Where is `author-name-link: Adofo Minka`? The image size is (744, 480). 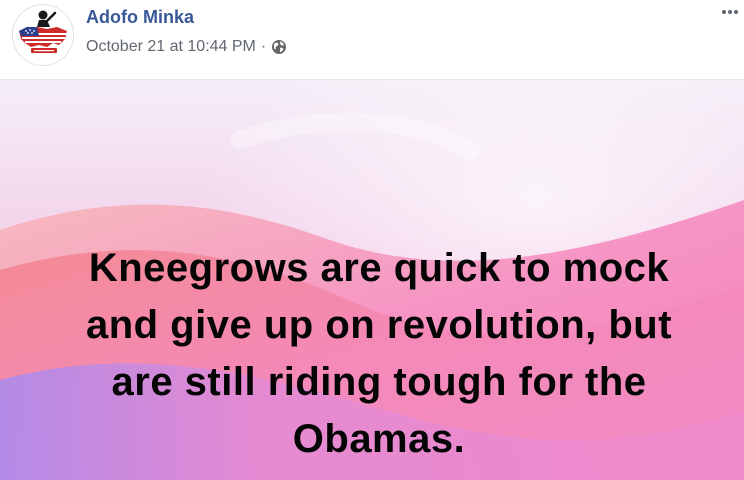 author-name-link: Adofo Minka is located at coordinates (140, 17).